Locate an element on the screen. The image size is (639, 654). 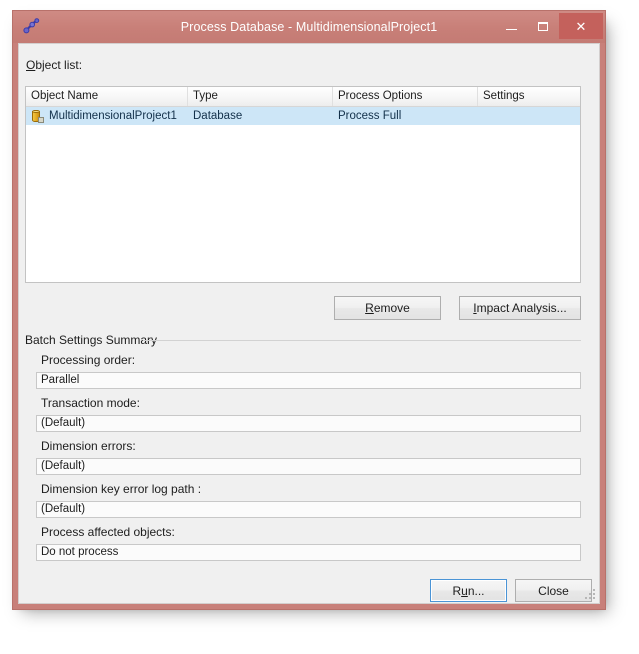
remove-button-accel: R is located at coordinates (369, 308).